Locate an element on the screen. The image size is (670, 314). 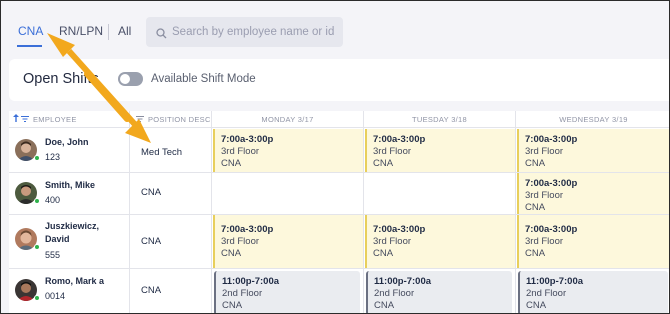
employee-id: 400 is located at coordinates (53, 200).